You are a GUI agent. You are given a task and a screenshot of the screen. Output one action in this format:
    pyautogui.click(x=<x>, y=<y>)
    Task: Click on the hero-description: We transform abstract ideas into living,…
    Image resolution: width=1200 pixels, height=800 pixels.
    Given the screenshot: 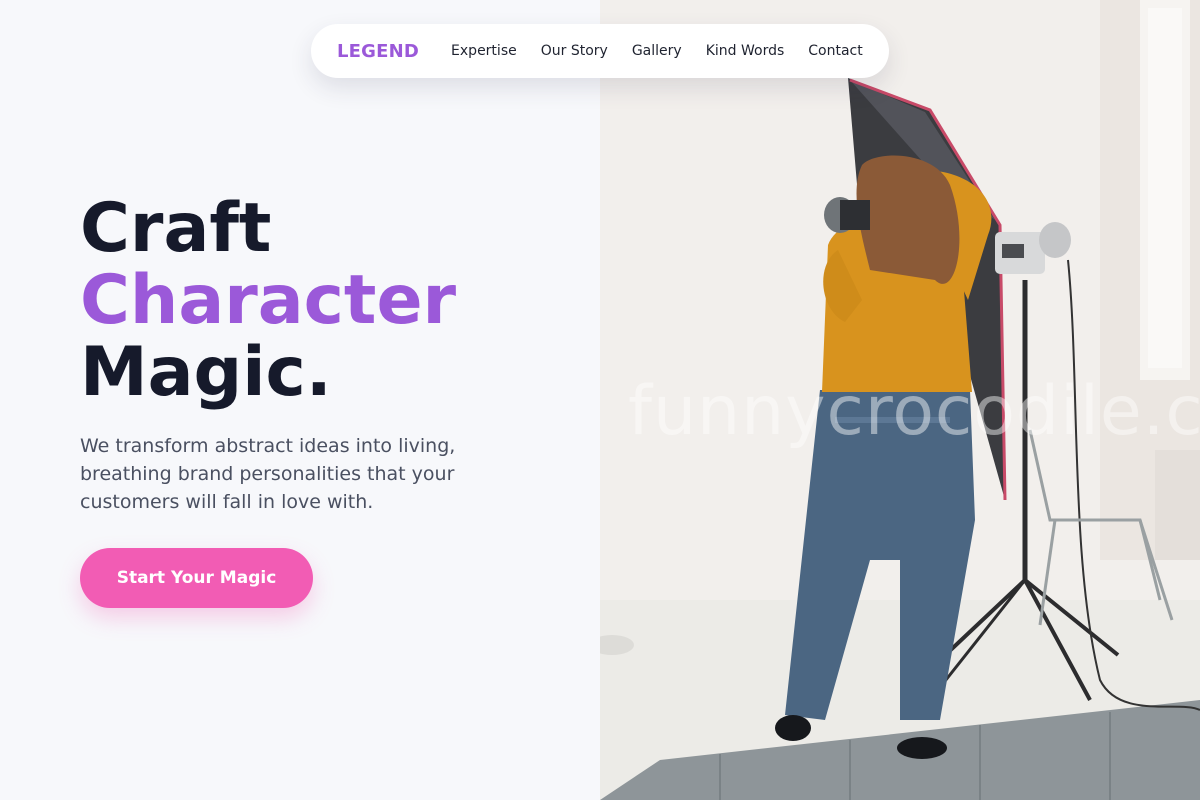 What is the action you would take?
    pyautogui.click(x=268, y=474)
    